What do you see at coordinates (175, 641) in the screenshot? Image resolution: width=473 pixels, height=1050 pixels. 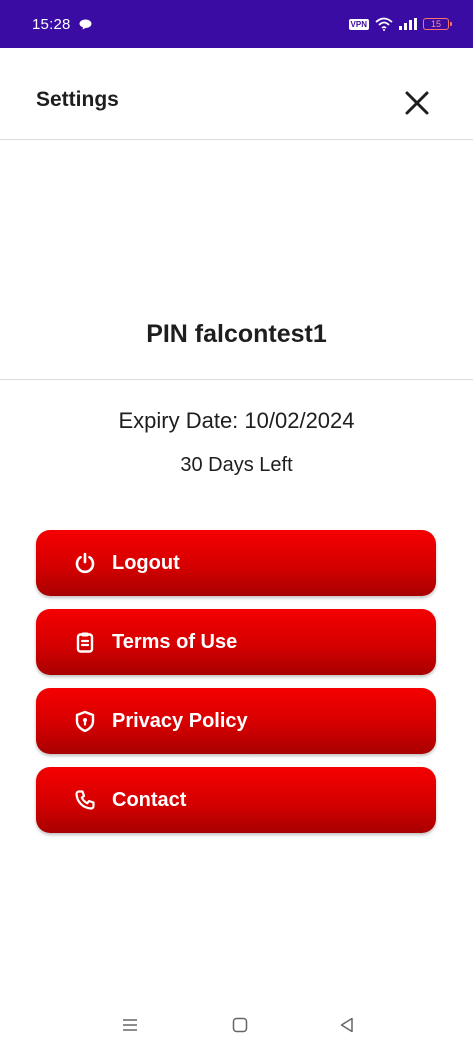 I see `terms-of-use-label: Terms of Use` at bounding box center [175, 641].